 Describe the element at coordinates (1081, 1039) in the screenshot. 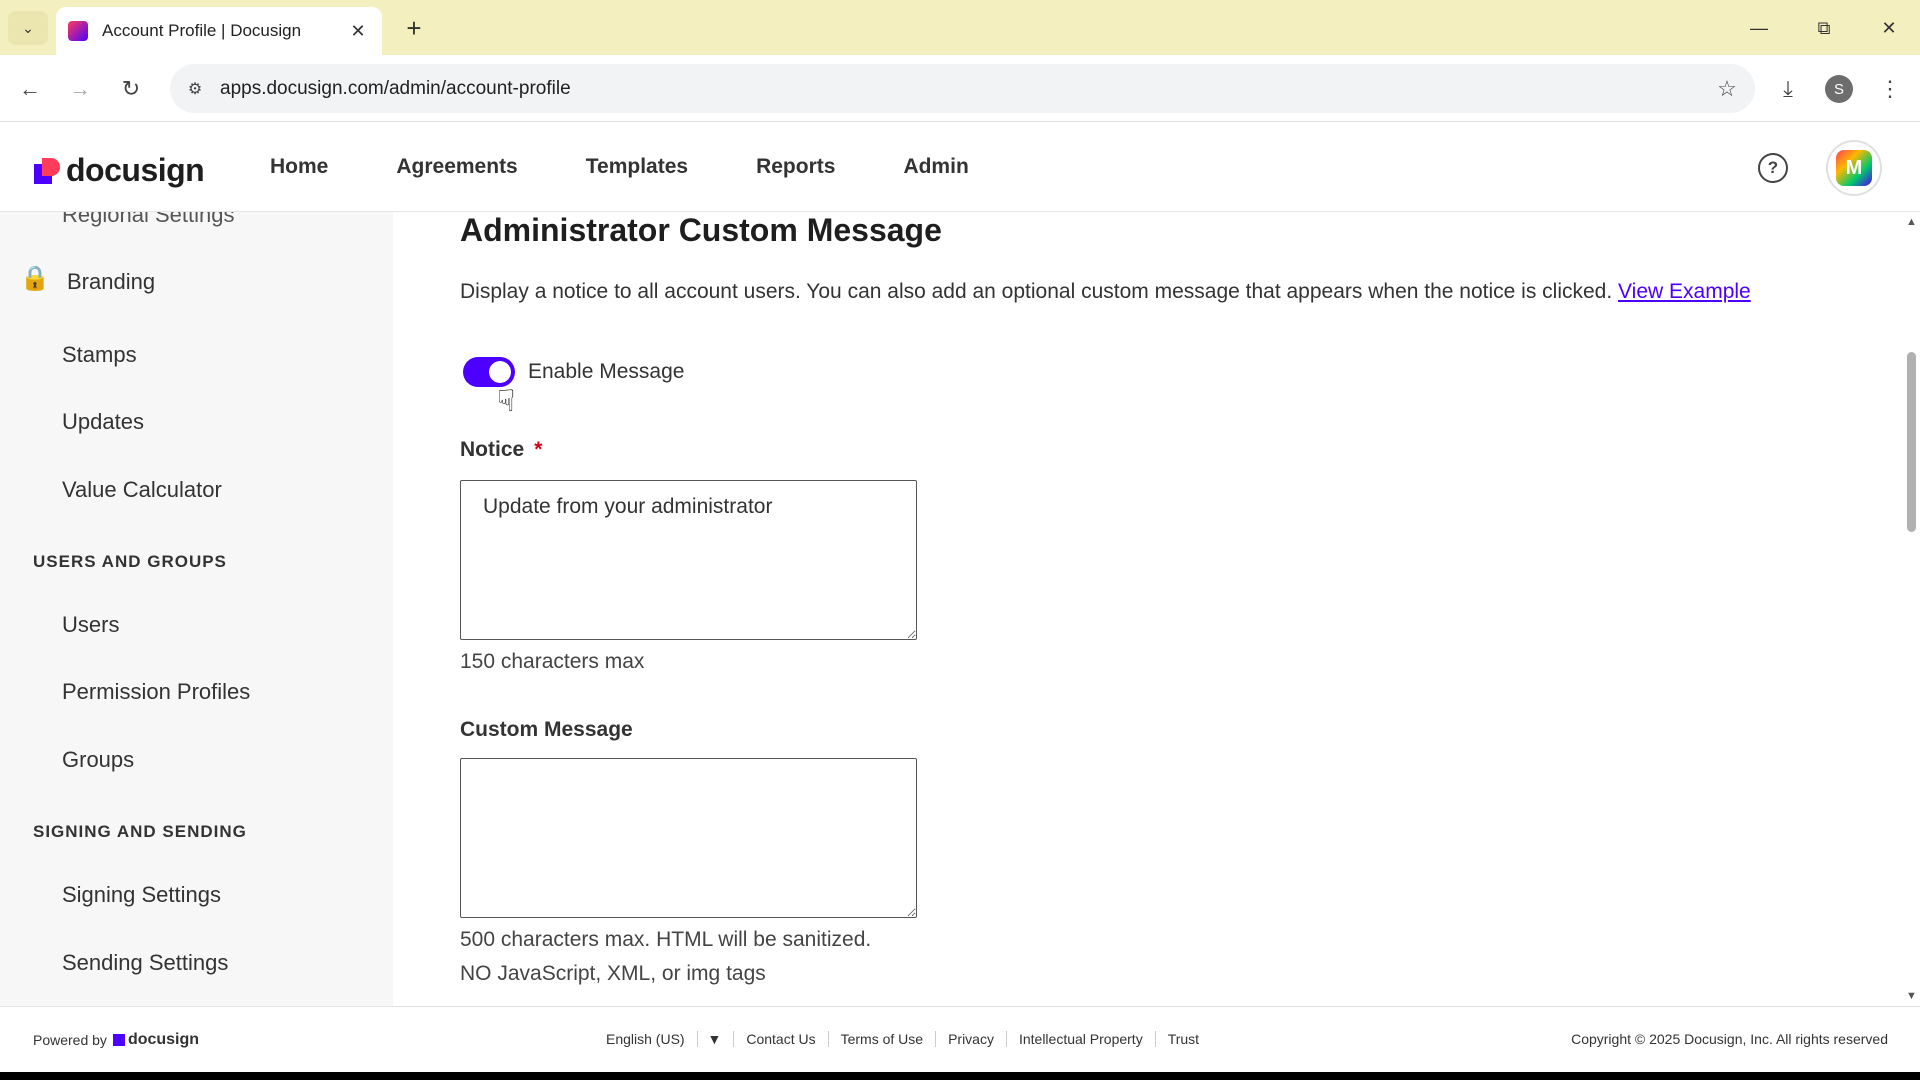

I see `footer-link-ip: Intellectual Property` at that location.